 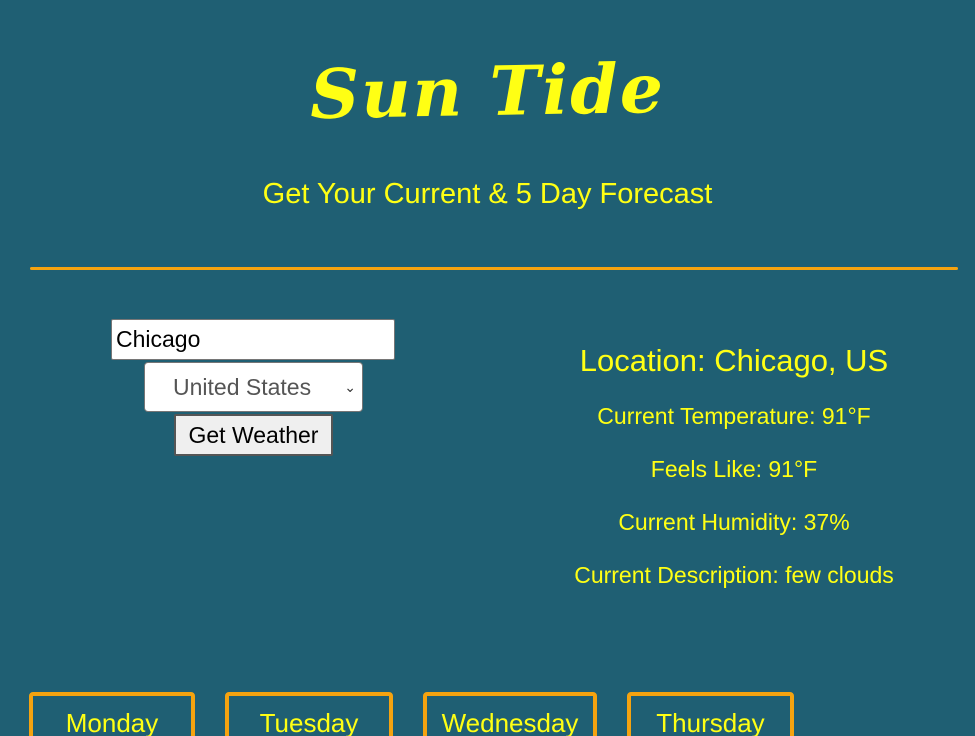 What do you see at coordinates (710, 722) in the screenshot?
I see `forecast-day-label: Thursday` at bounding box center [710, 722].